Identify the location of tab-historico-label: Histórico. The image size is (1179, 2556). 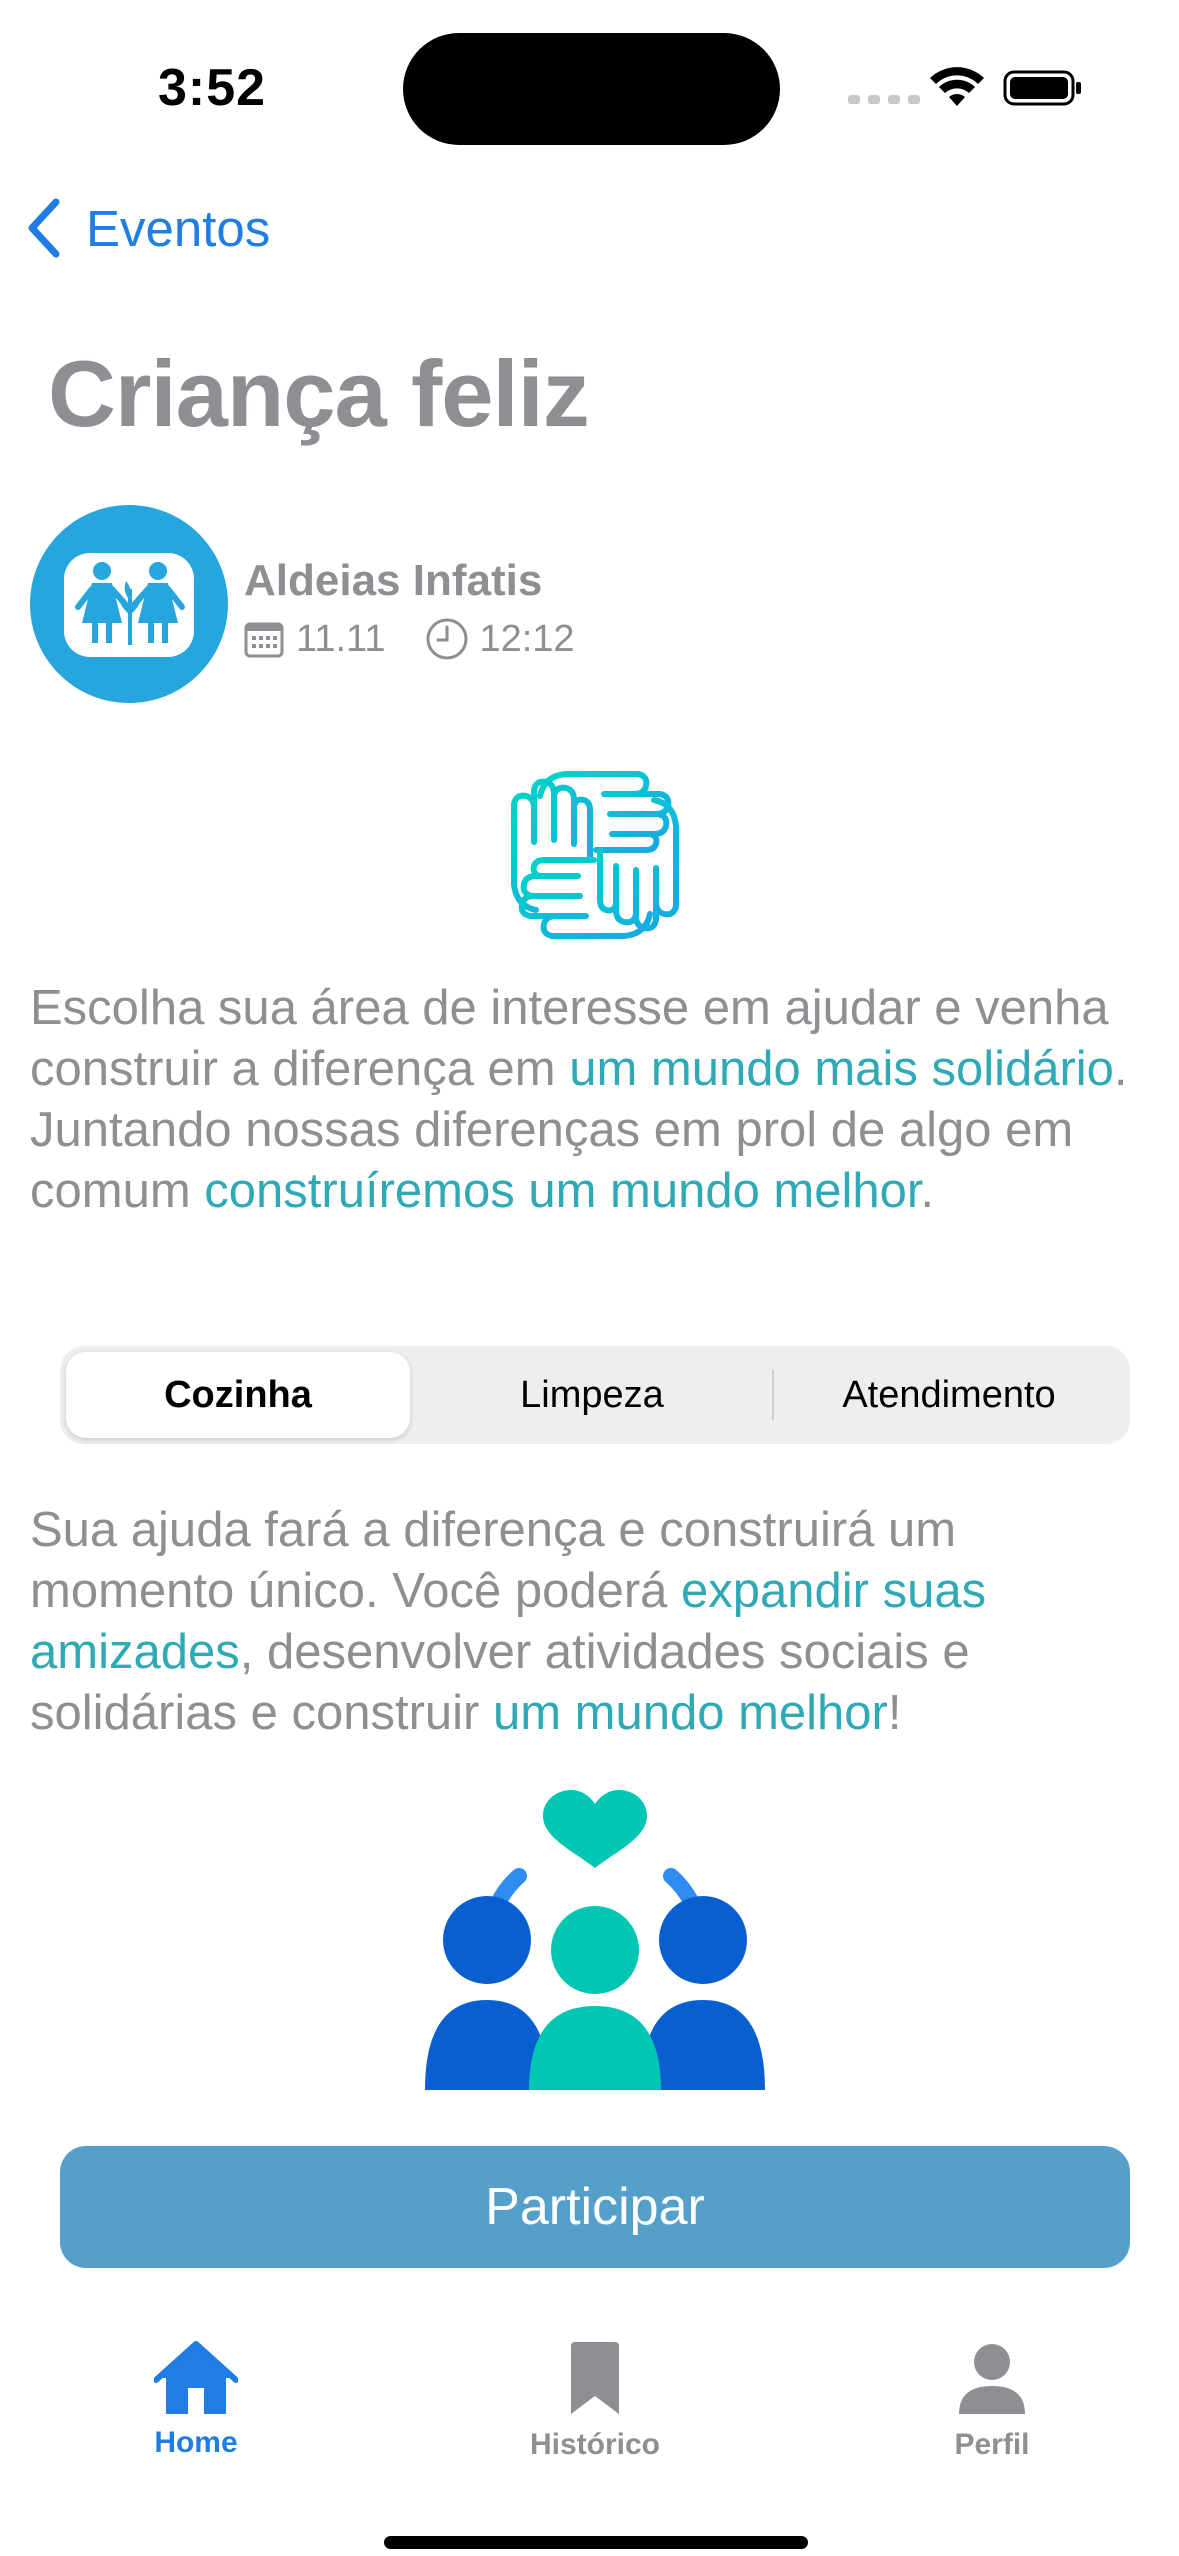
(595, 2444).